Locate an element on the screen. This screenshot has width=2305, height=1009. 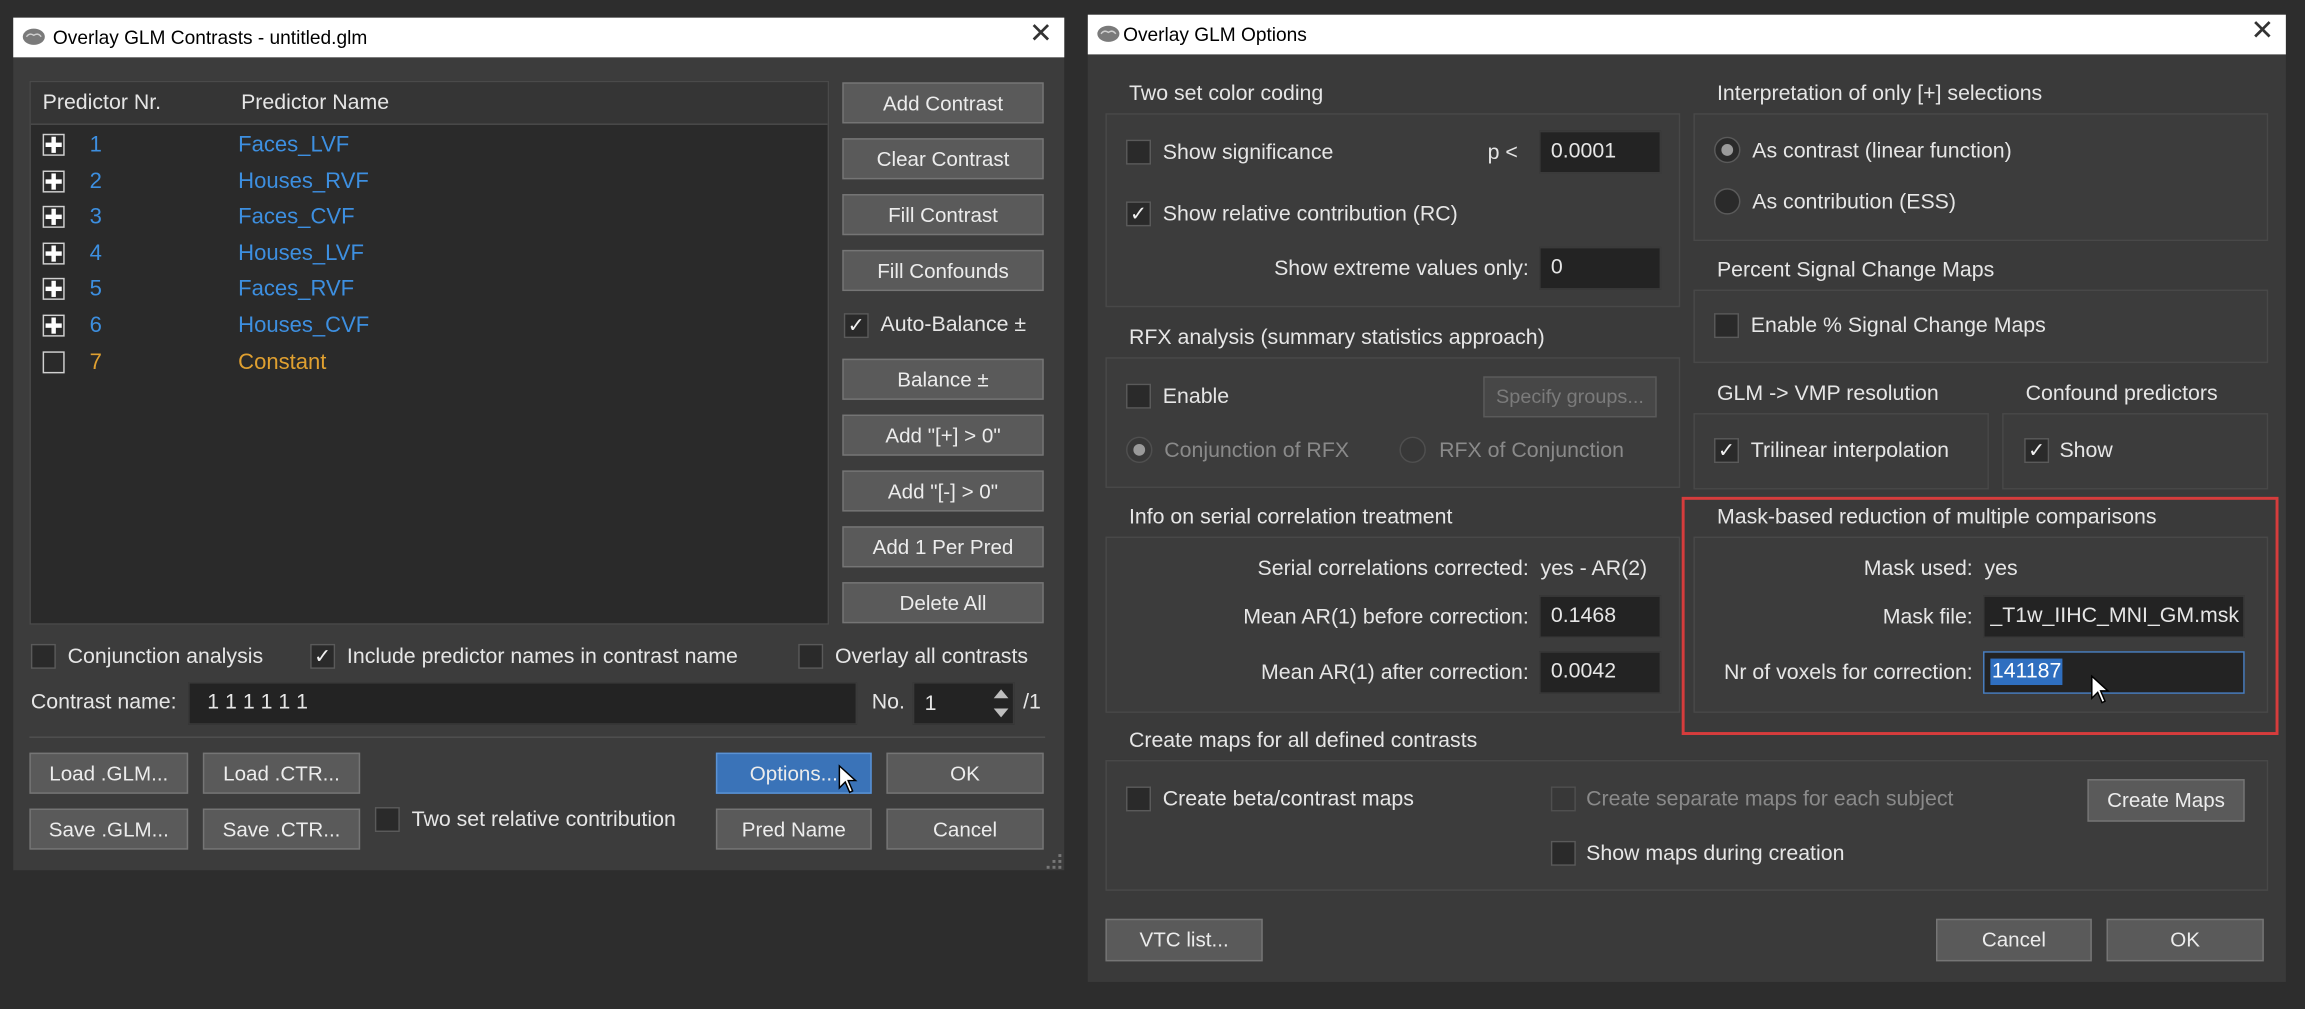
mask-used-value: yes is located at coordinates (2001, 569).